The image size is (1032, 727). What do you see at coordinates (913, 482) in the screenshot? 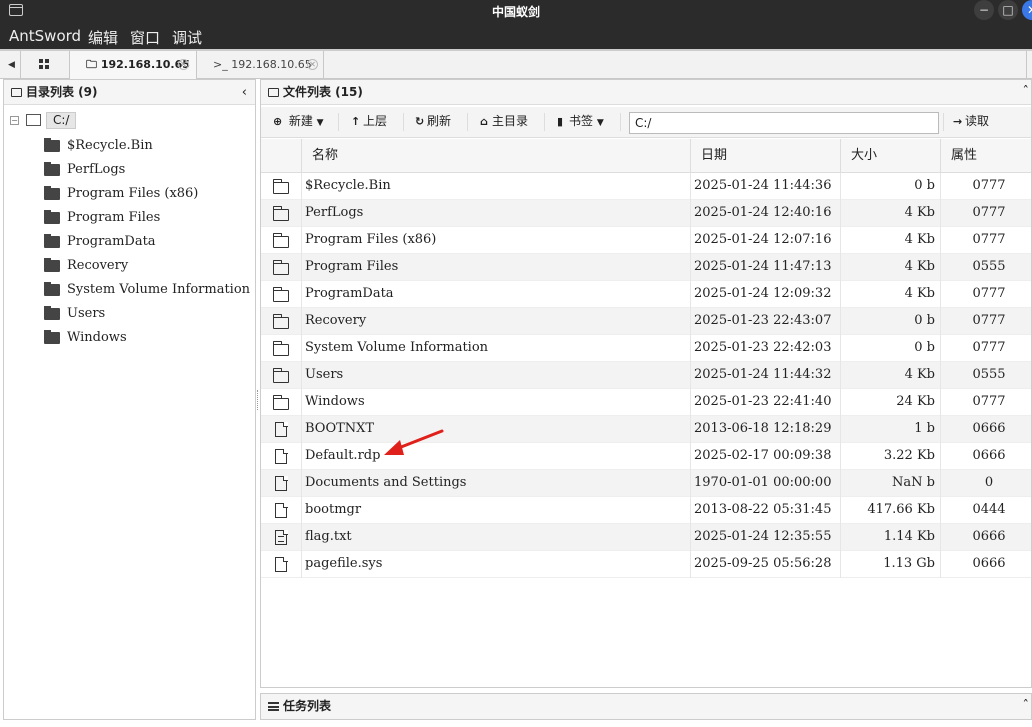
I see `file-size: NaN b` at bounding box center [913, 482].